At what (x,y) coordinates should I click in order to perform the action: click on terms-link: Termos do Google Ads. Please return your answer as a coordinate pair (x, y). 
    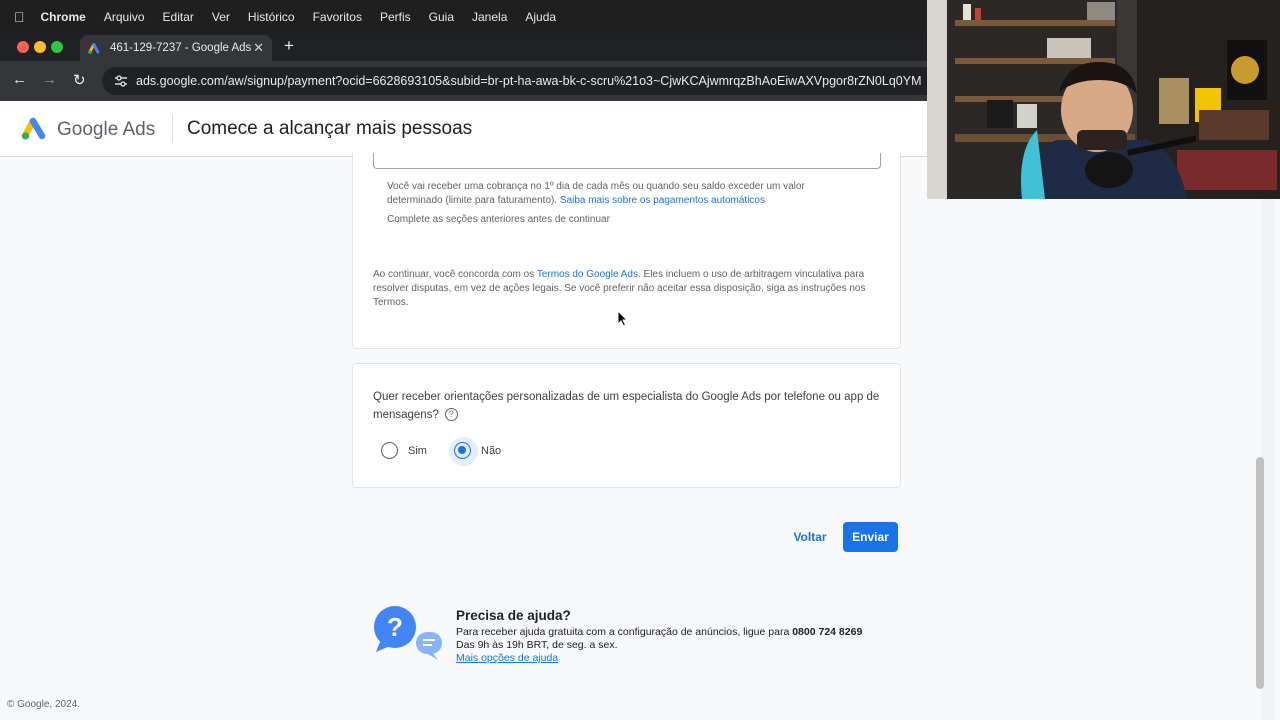
    Looking at the image, I should click on (587, 274).